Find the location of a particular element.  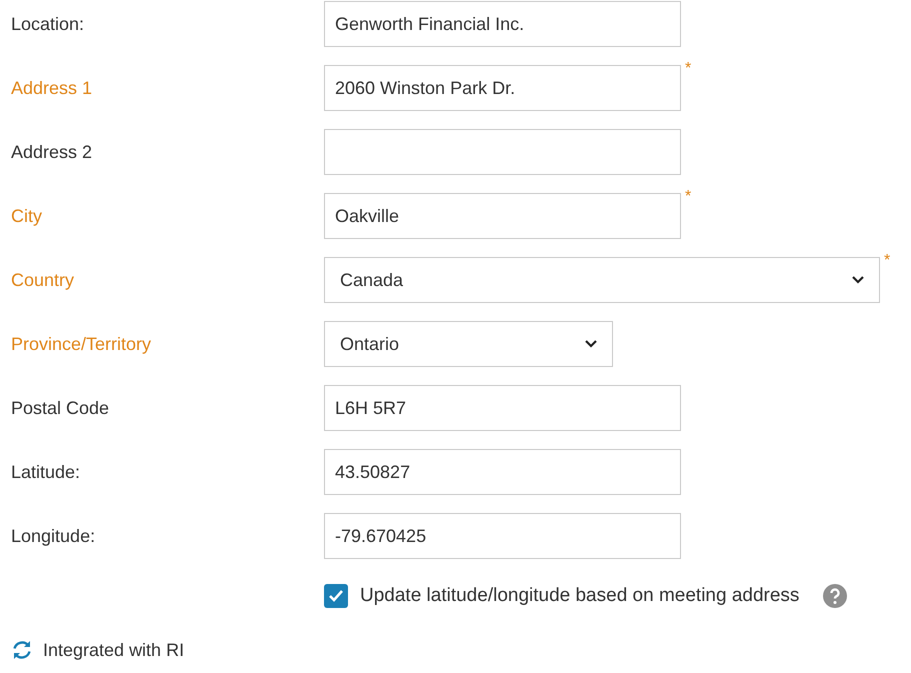

input-field is located at coordinates (502, 152).